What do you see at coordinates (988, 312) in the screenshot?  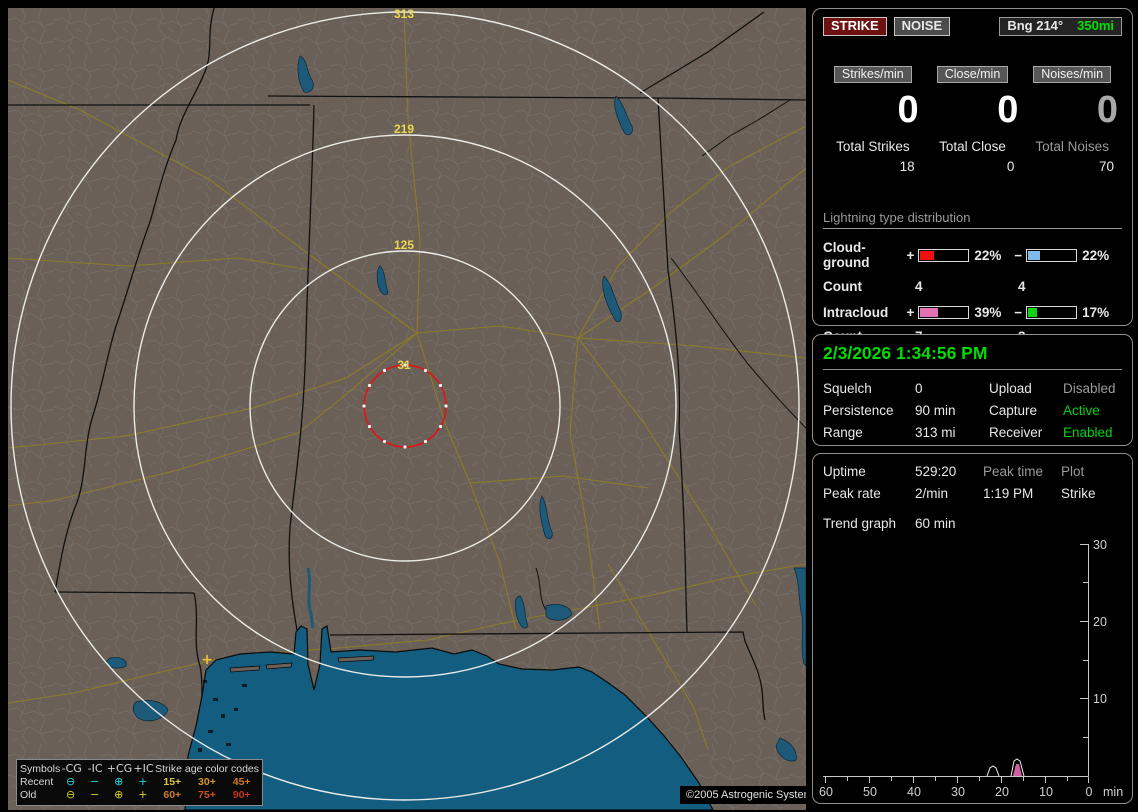 I see `ic-positive-pct: 39%` at bounding box center [988, 312].